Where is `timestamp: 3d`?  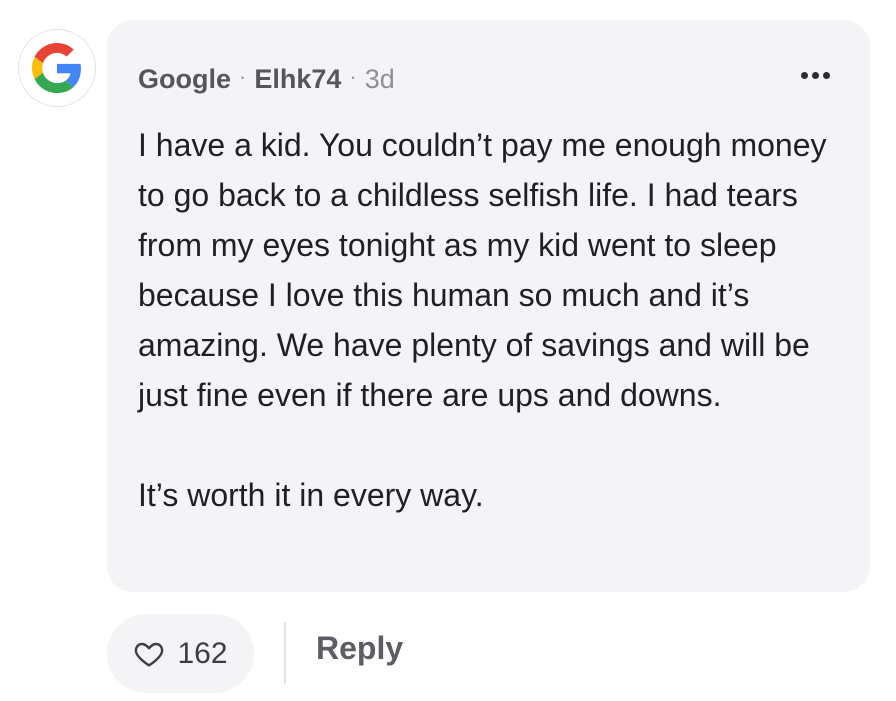 timestamp: 3d is located at coordinates (379, 79).